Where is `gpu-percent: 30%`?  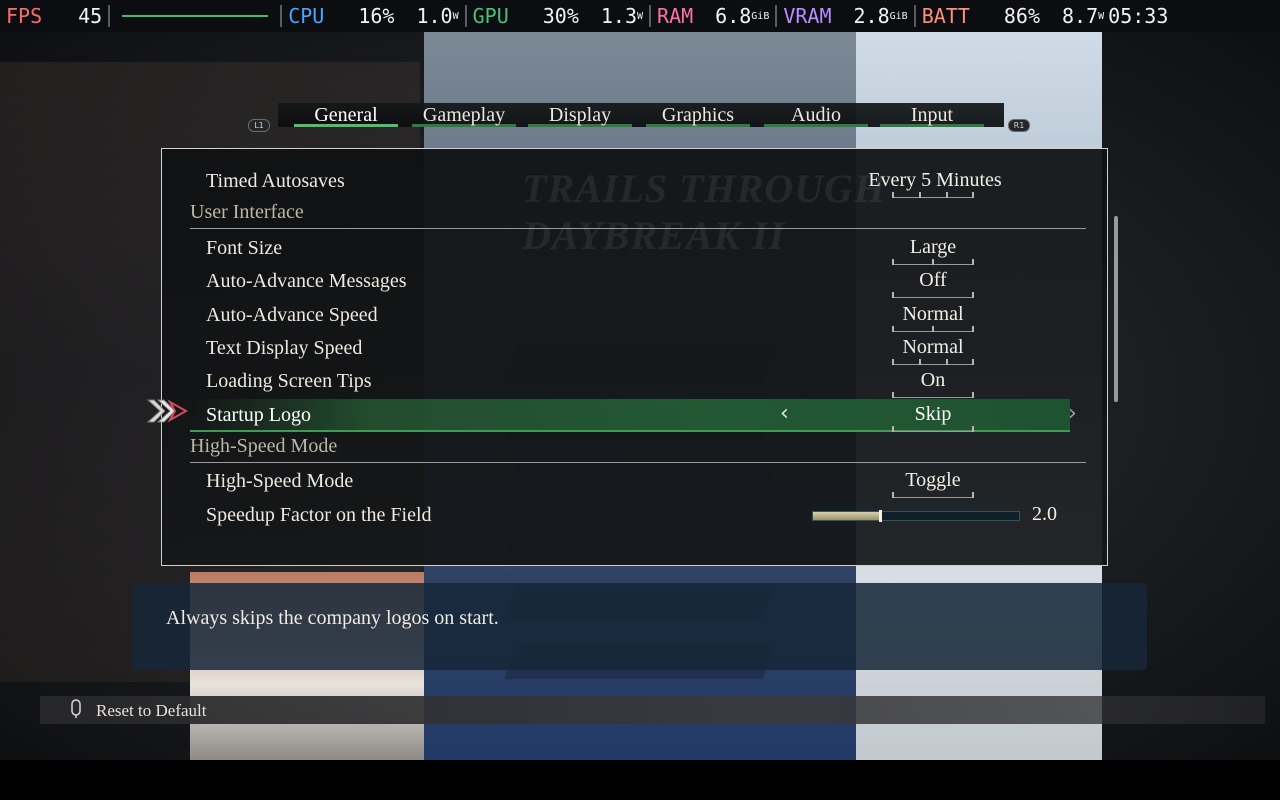
gpu-percent: 30% is located at coordinates (560, 16).